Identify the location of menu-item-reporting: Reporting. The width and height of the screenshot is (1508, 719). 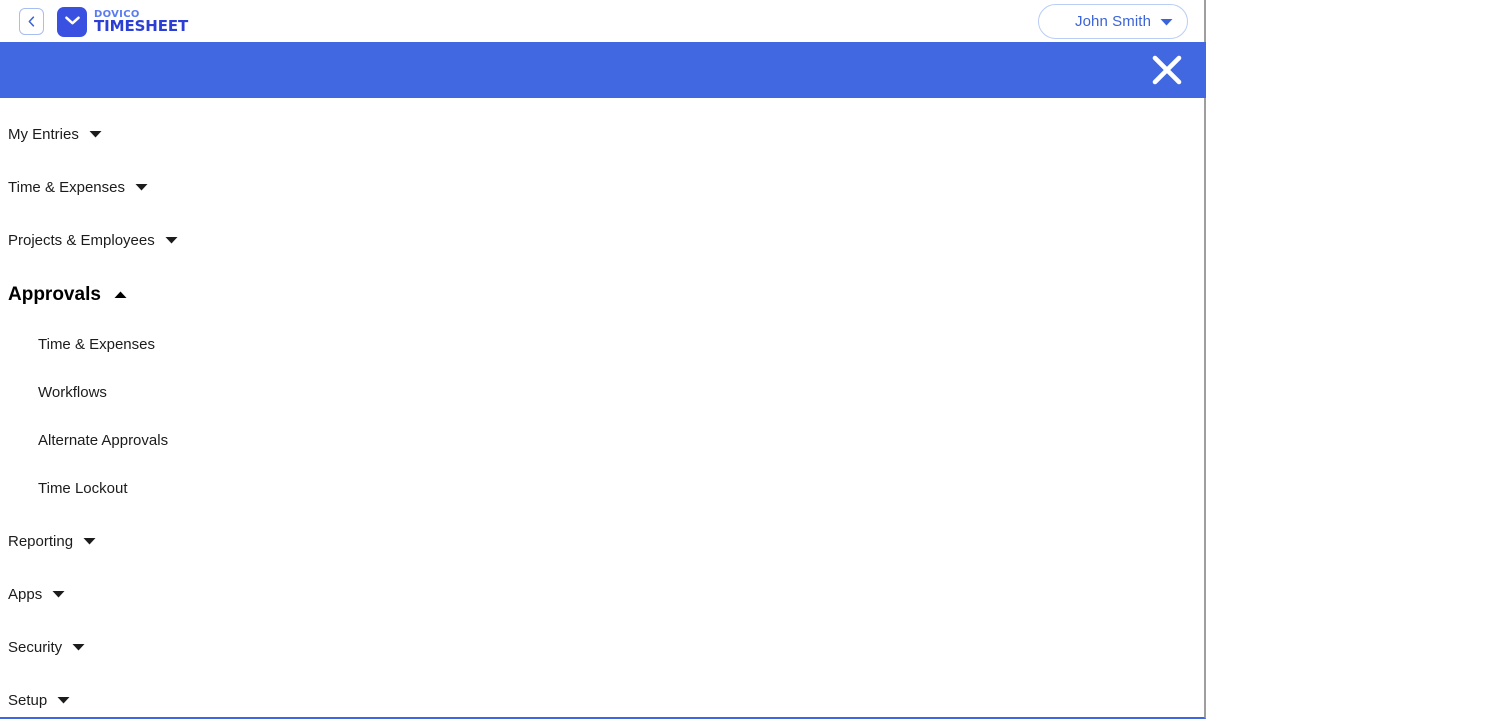
(602, 541).